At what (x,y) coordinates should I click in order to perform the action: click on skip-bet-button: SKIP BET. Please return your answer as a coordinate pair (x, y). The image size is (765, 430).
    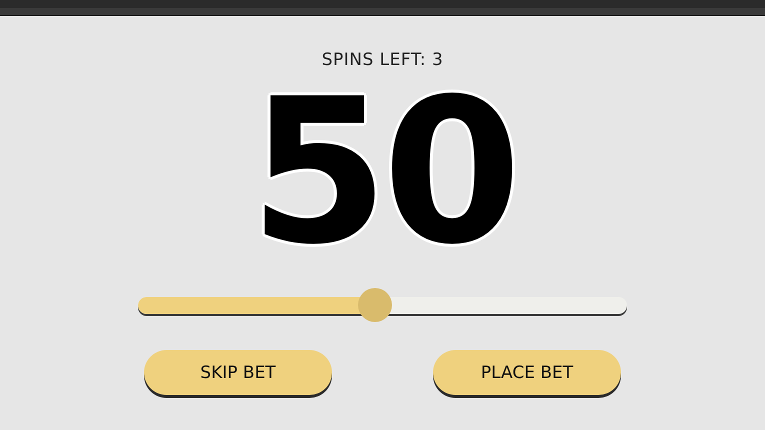
    Looking at the image, I should click on (238, 372).